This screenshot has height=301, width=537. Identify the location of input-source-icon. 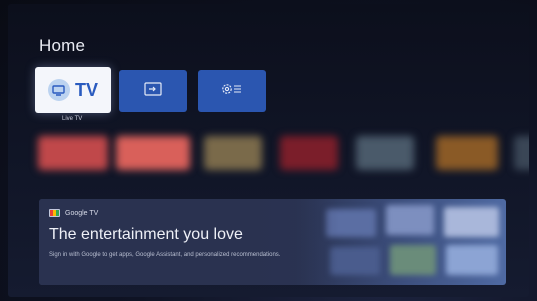
(153, 91).